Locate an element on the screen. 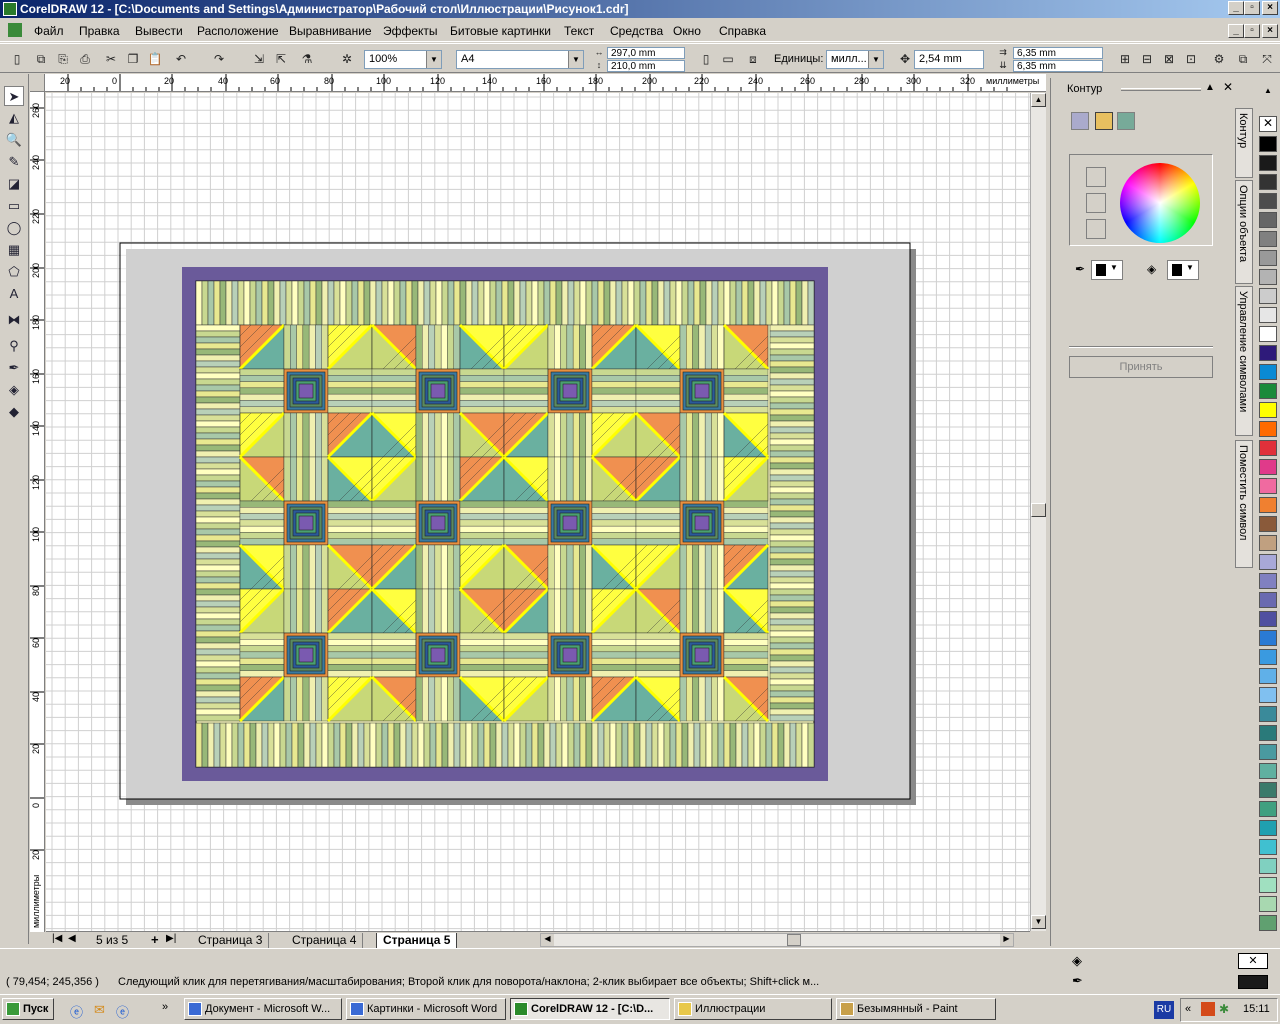 The image size is (1280, 1024). tab-symbol-manager: Управление символами is located at coordinates (1244, 361).